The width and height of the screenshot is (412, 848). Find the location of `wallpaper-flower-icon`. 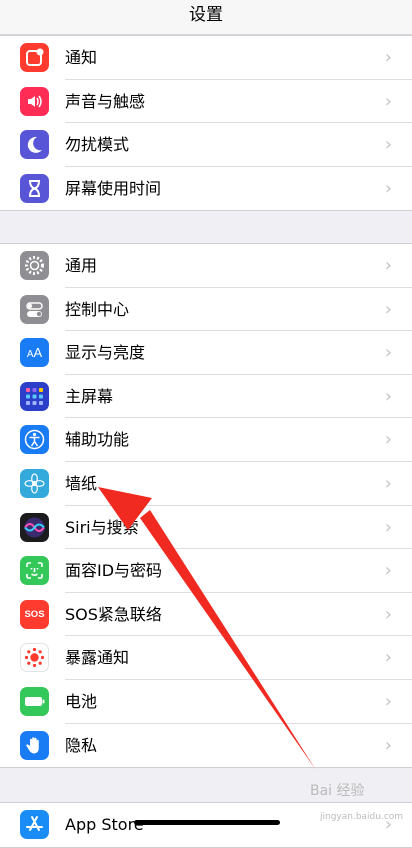

wallpaper-flower-icon is located at coordinates (34, 483).